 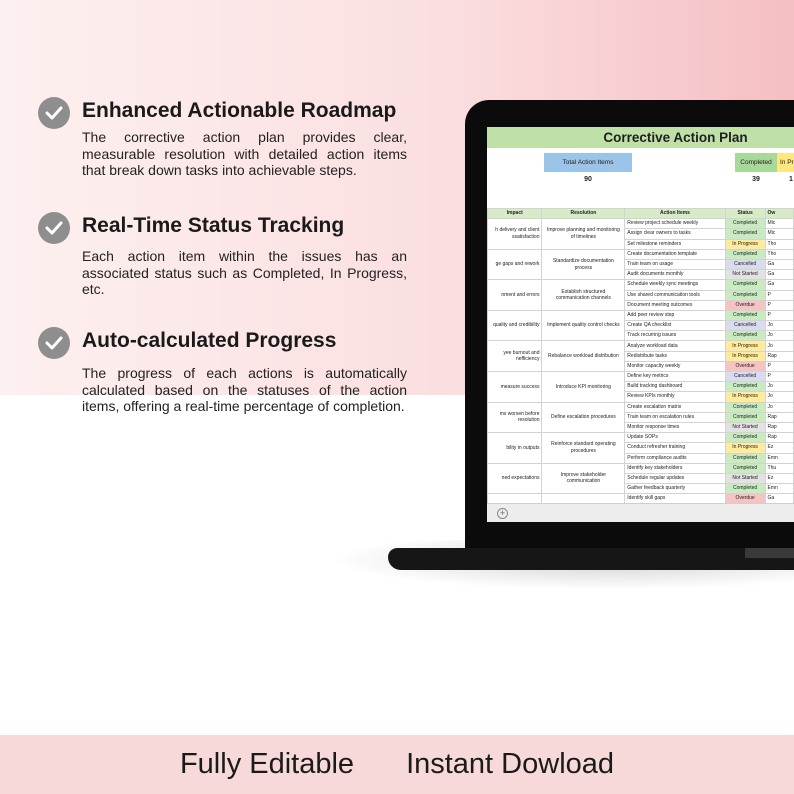 What do you see at coordinates (675, 448) in the screenshot?
I see `cell-action-item: Conduct refresher training` at bounding box center [675, 448].